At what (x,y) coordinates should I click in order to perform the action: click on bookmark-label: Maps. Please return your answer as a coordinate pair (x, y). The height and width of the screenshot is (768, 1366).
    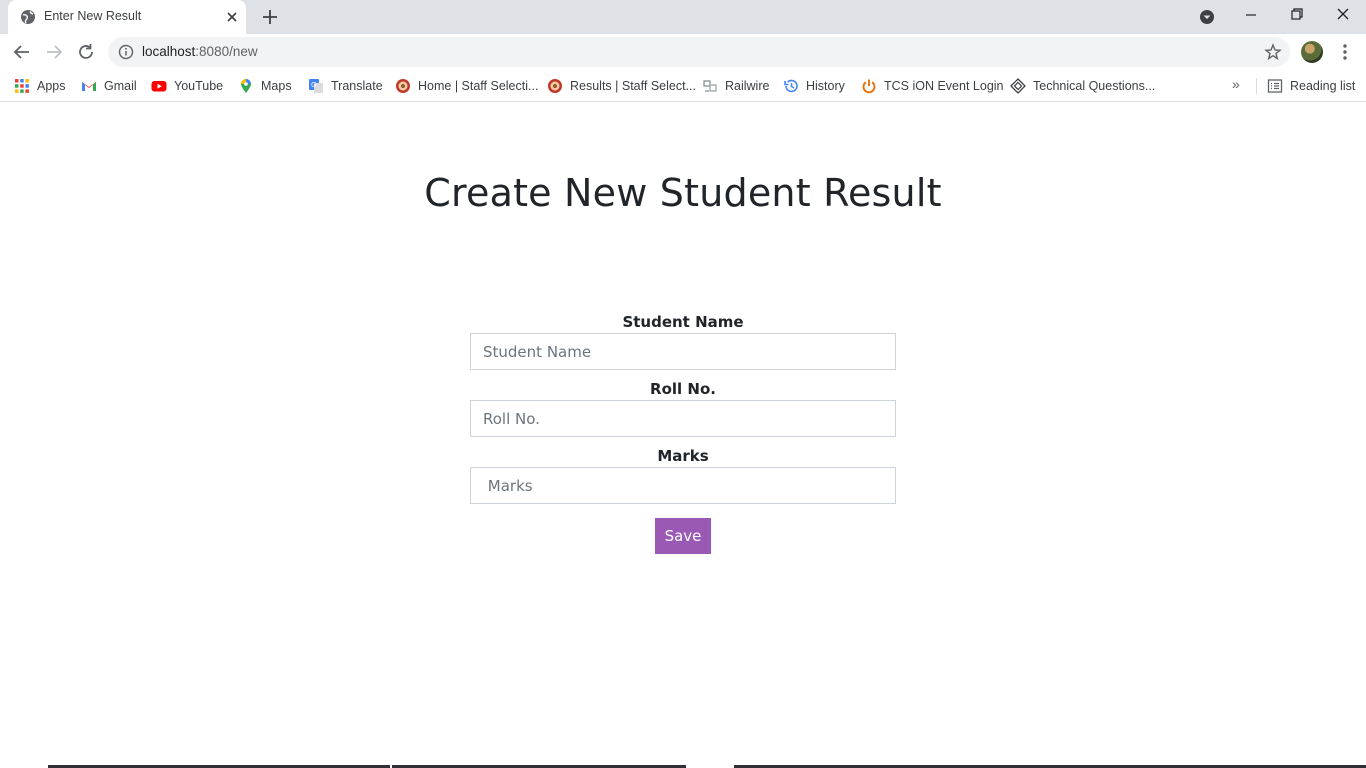
    Looking at the image, I should click on (276, 86).